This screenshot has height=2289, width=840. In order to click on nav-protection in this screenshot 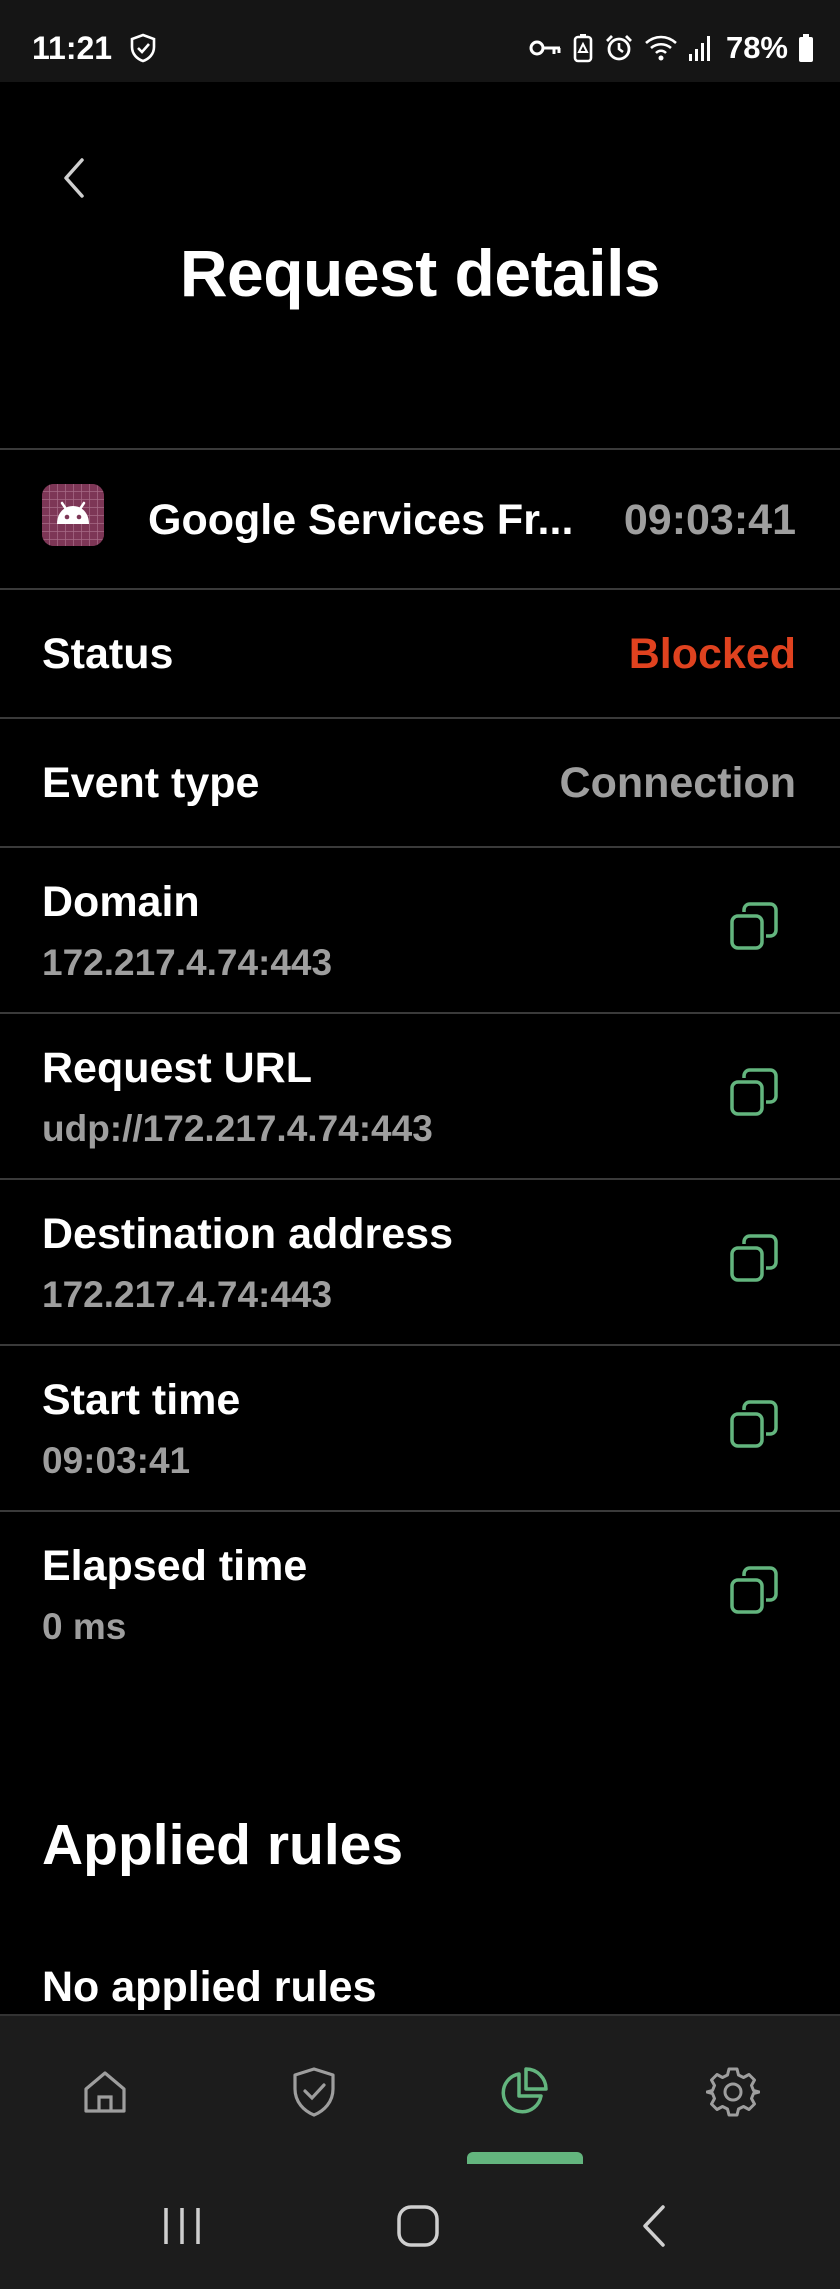, I will do `click(314, 2092)`.